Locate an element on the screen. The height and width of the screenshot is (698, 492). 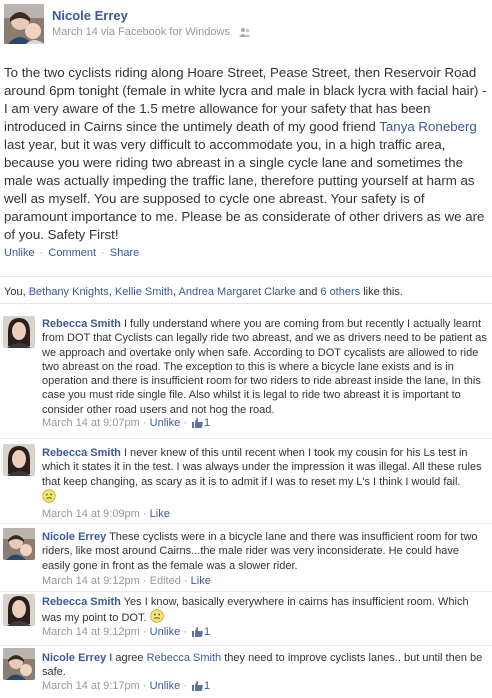
comment-meta: March 14 at 9:17pm · Unlike · 1 is located at coordinates (126, 687).